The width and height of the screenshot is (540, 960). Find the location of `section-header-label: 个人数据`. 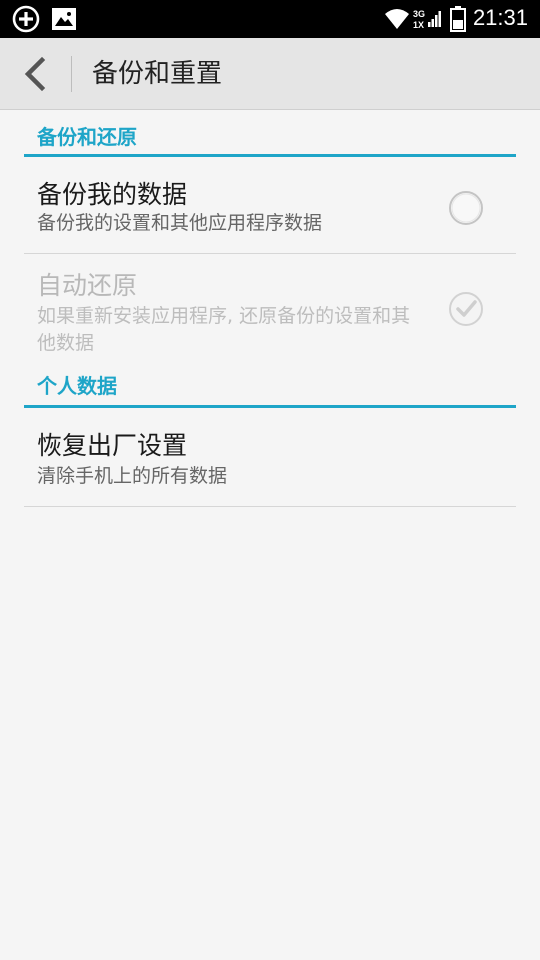

section-header-label: 个人数据 is located at coordinates (77, 386).